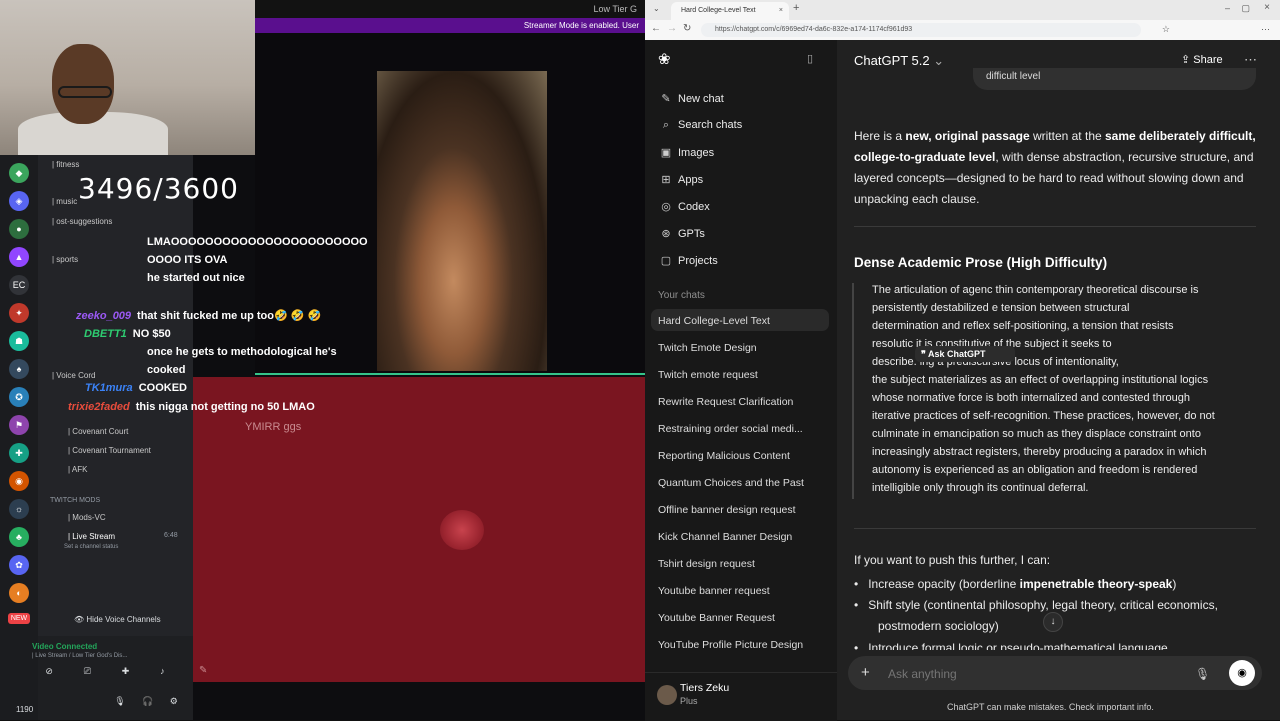 The height and width of the screenshot is (721, 1280). I want to click on nav-projects: ▢ Projects, so click(688, 260).